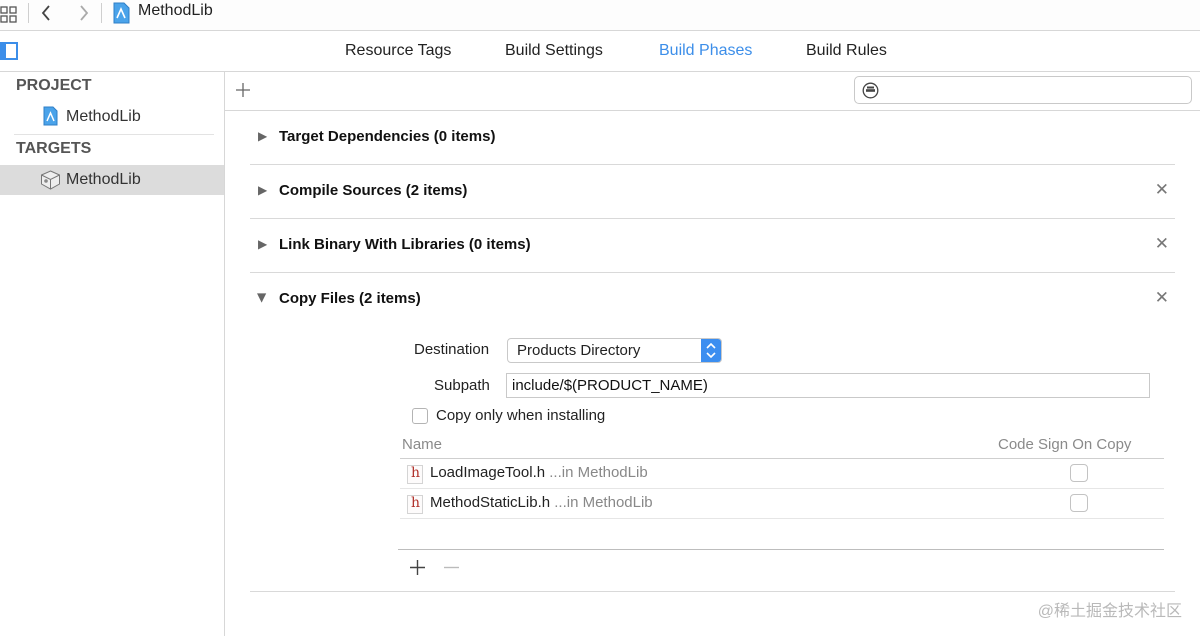  I want to click on filter-field, so click(1023, 90).